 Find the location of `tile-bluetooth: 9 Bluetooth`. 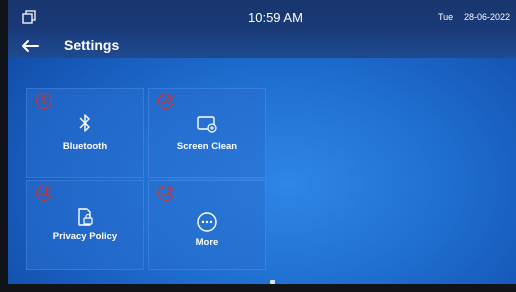

tile-bluetooth: 9 Bluetooth is located at coordinates (85, 133).